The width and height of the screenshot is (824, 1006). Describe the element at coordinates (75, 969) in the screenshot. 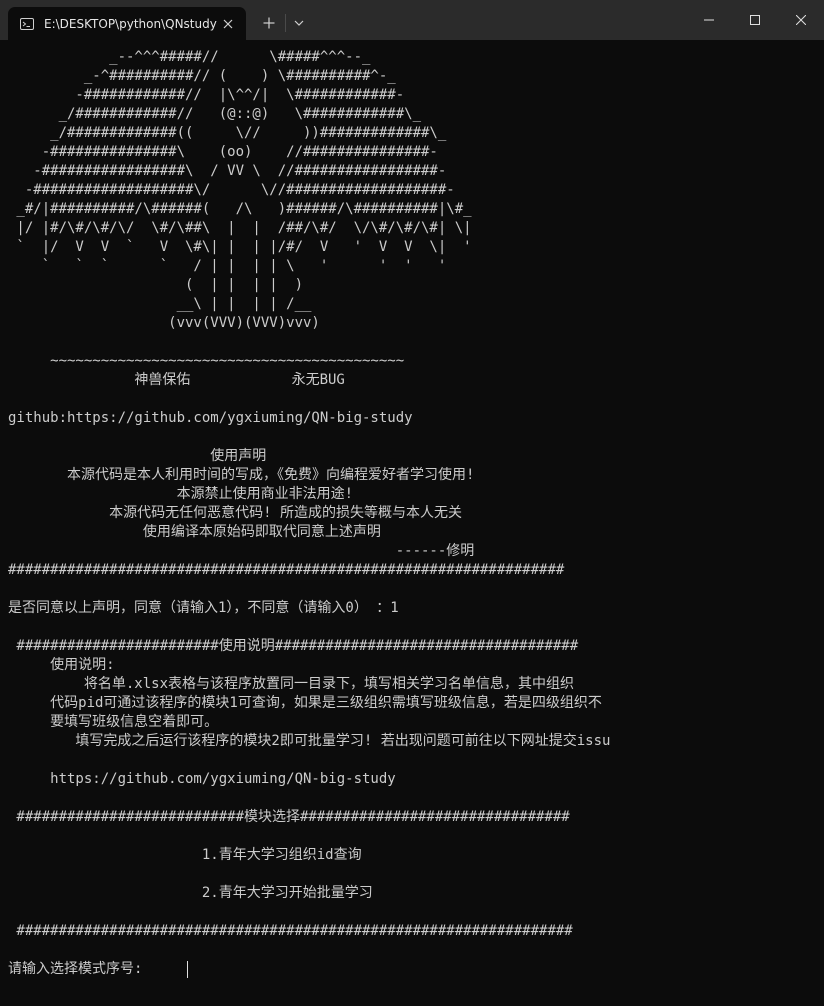

I see `input-prompt: 请输入选择模式序号:` at that location.